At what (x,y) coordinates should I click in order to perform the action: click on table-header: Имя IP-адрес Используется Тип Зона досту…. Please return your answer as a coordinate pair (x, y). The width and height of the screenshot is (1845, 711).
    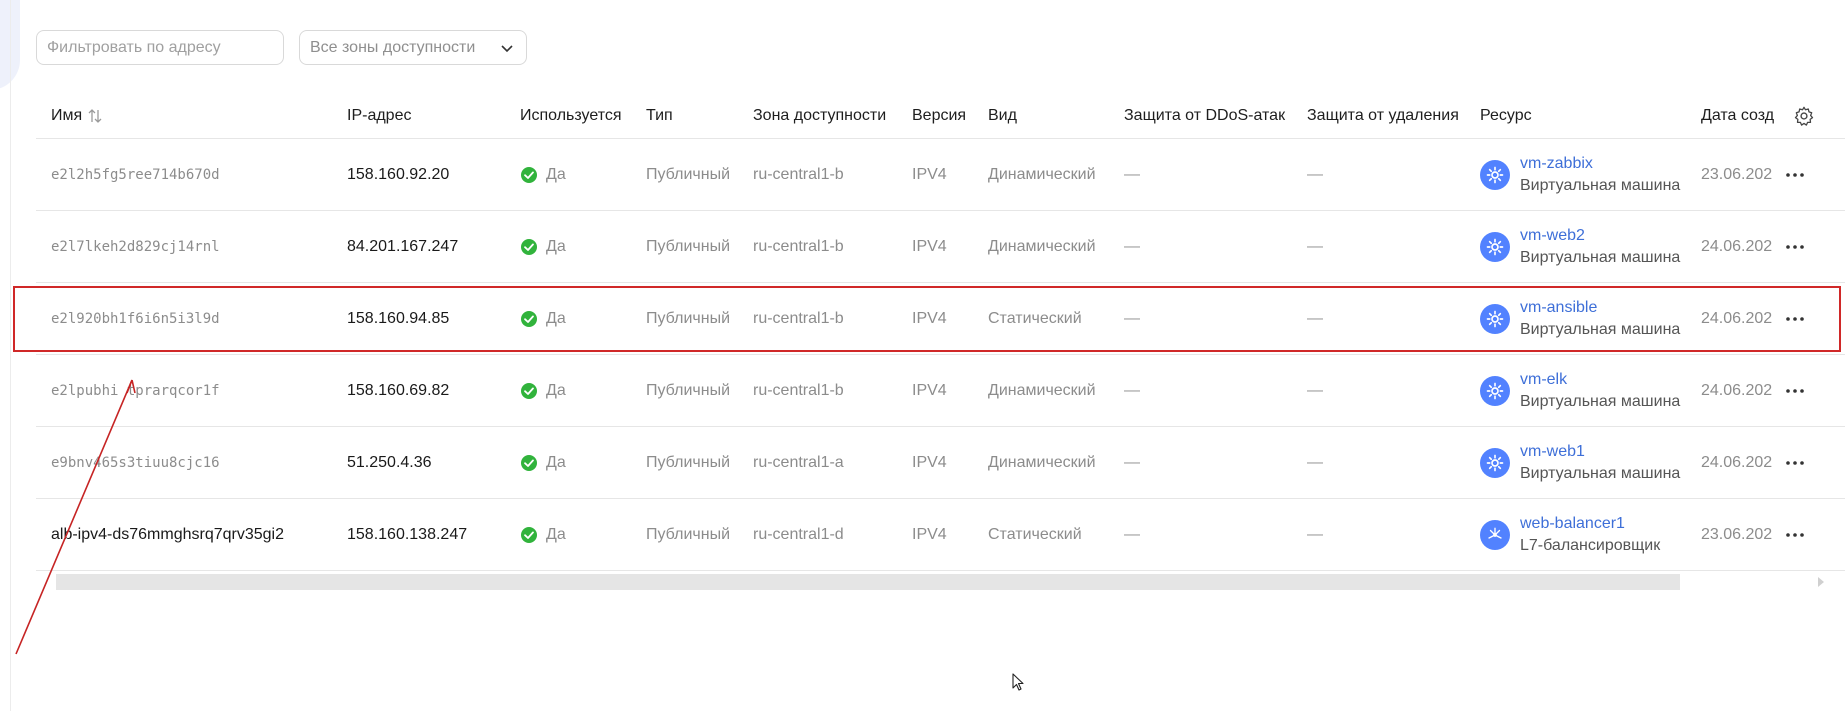
    Looking at the image, I should click on (940, 116).